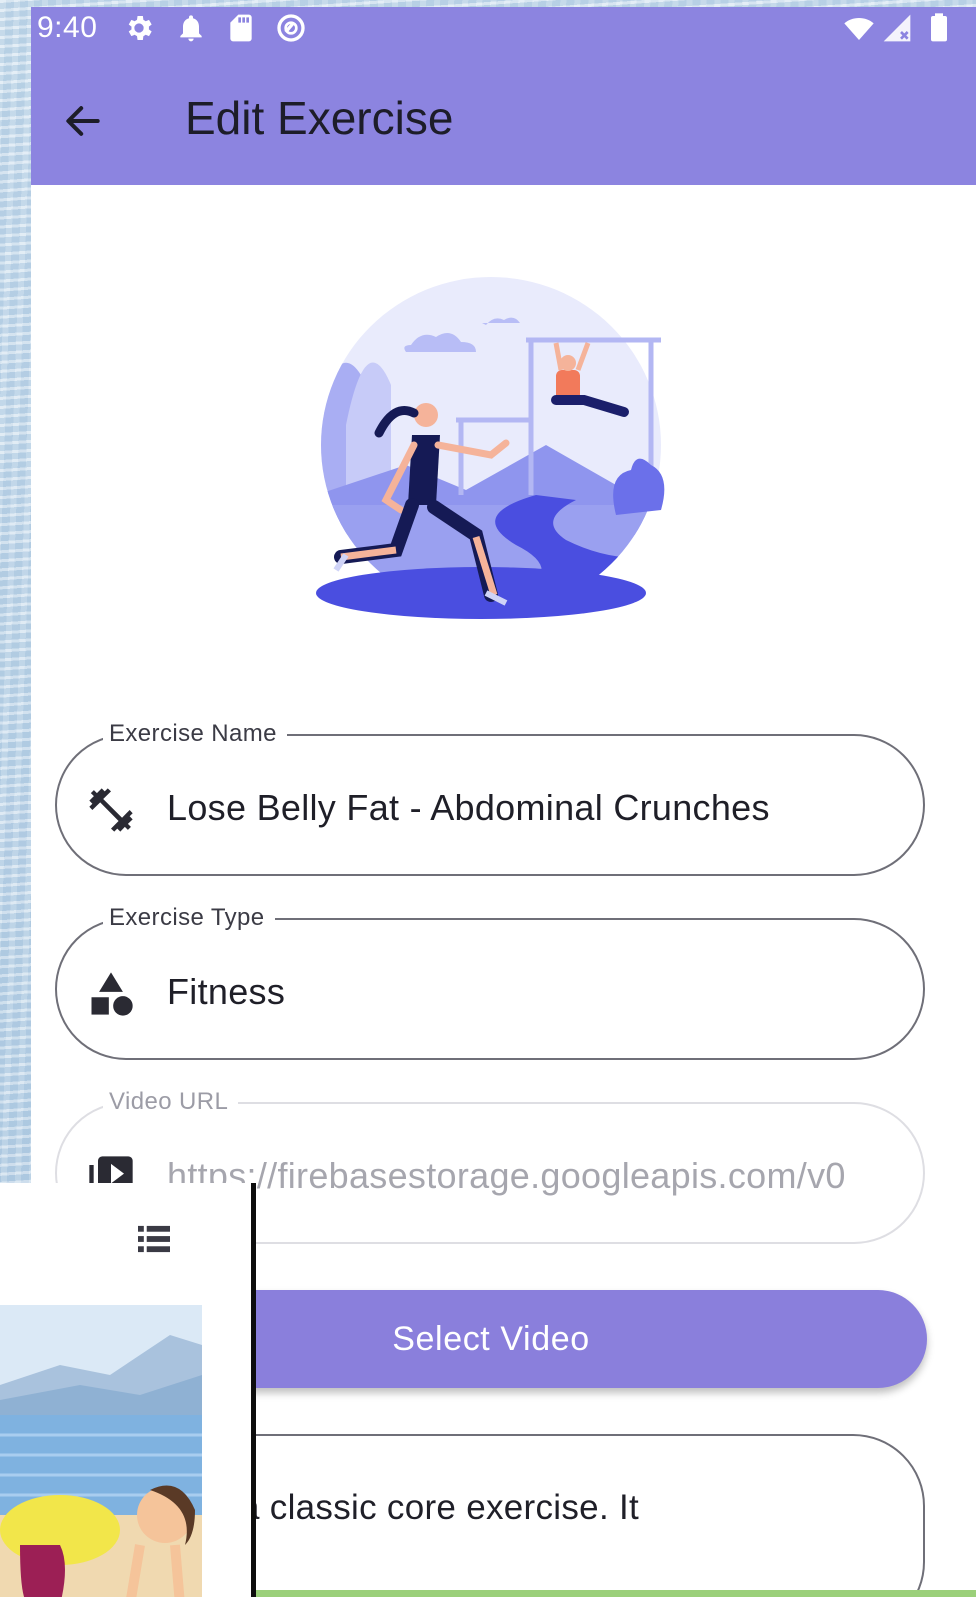 This screenshot has width=976, height=1597. Describe the element at coordinates (468, 808) in the screenshot. I see `exercise-name-input: Lose Belly Fat - Abdominal Crunches` at that location.